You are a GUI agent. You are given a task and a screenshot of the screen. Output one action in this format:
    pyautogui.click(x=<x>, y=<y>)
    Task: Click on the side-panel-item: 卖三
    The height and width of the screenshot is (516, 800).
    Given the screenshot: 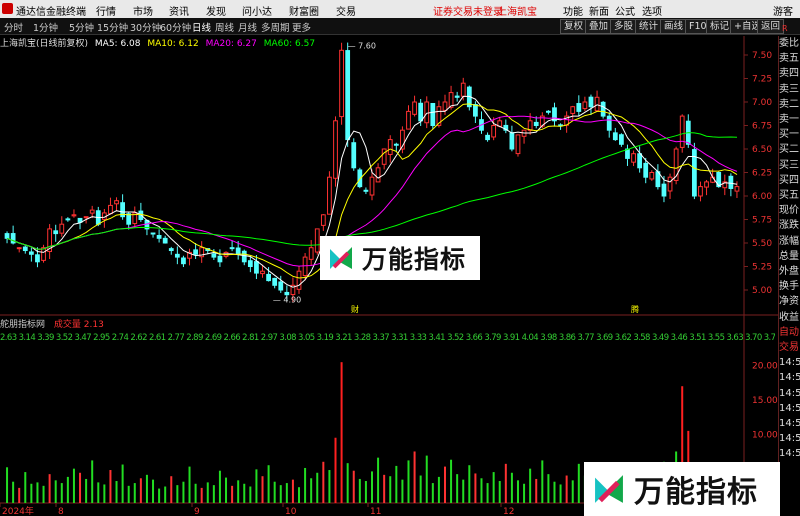 What is the action you would take?
    pyautogui.click(x=789, y=89)
    